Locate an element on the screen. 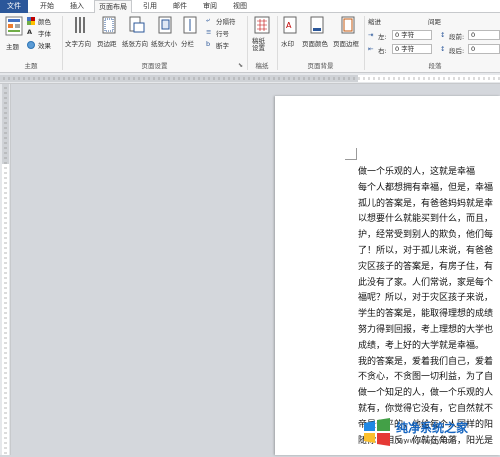 The image size is (500, 457). manuscript-icon is located at coordinates (262, 25).